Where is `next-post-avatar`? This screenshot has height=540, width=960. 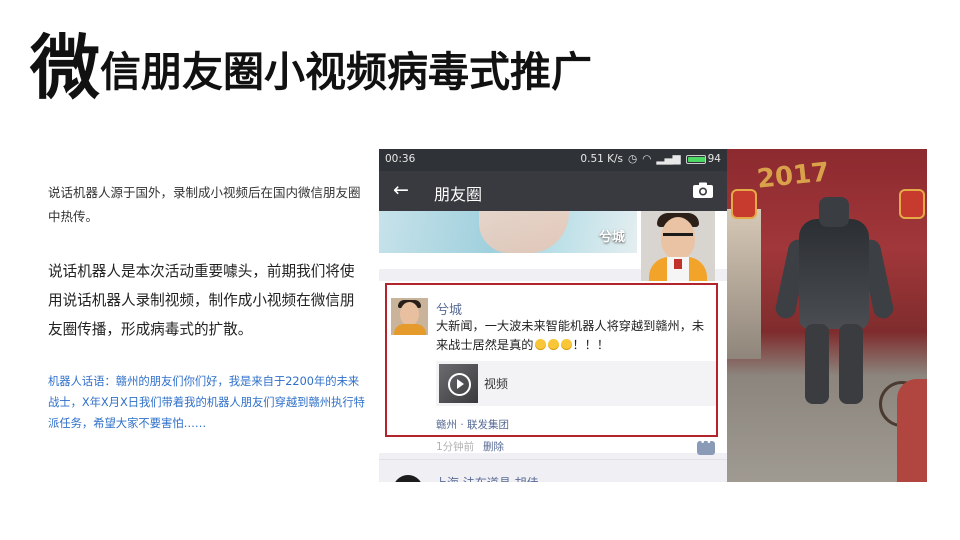 next-post-avatar is located at coordinates (408, 478).